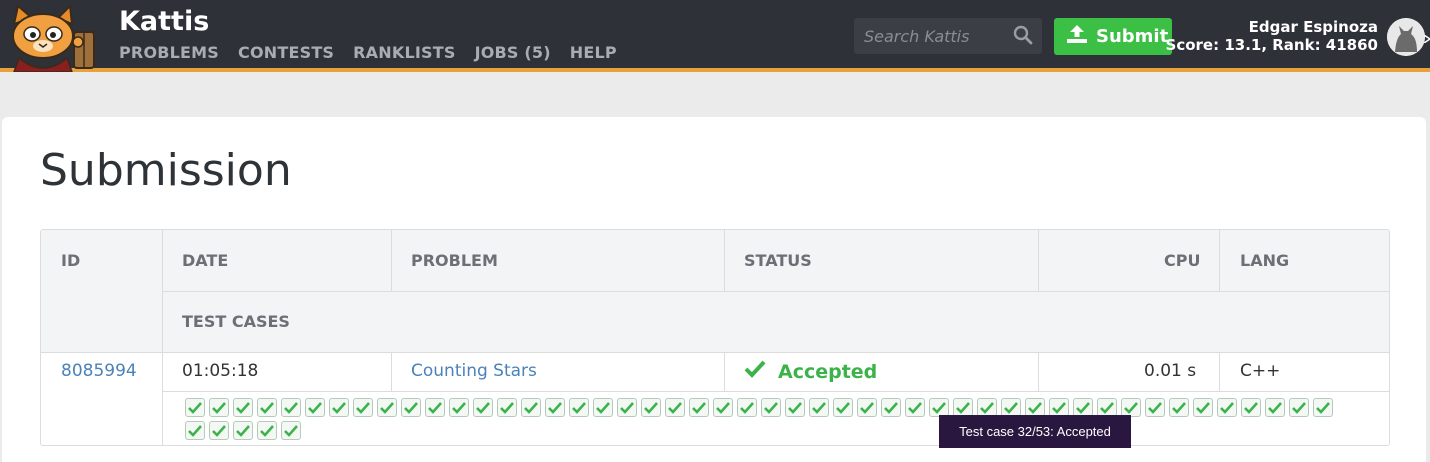  I want to click on submission-date: 01:05:18, so click(220, 371).